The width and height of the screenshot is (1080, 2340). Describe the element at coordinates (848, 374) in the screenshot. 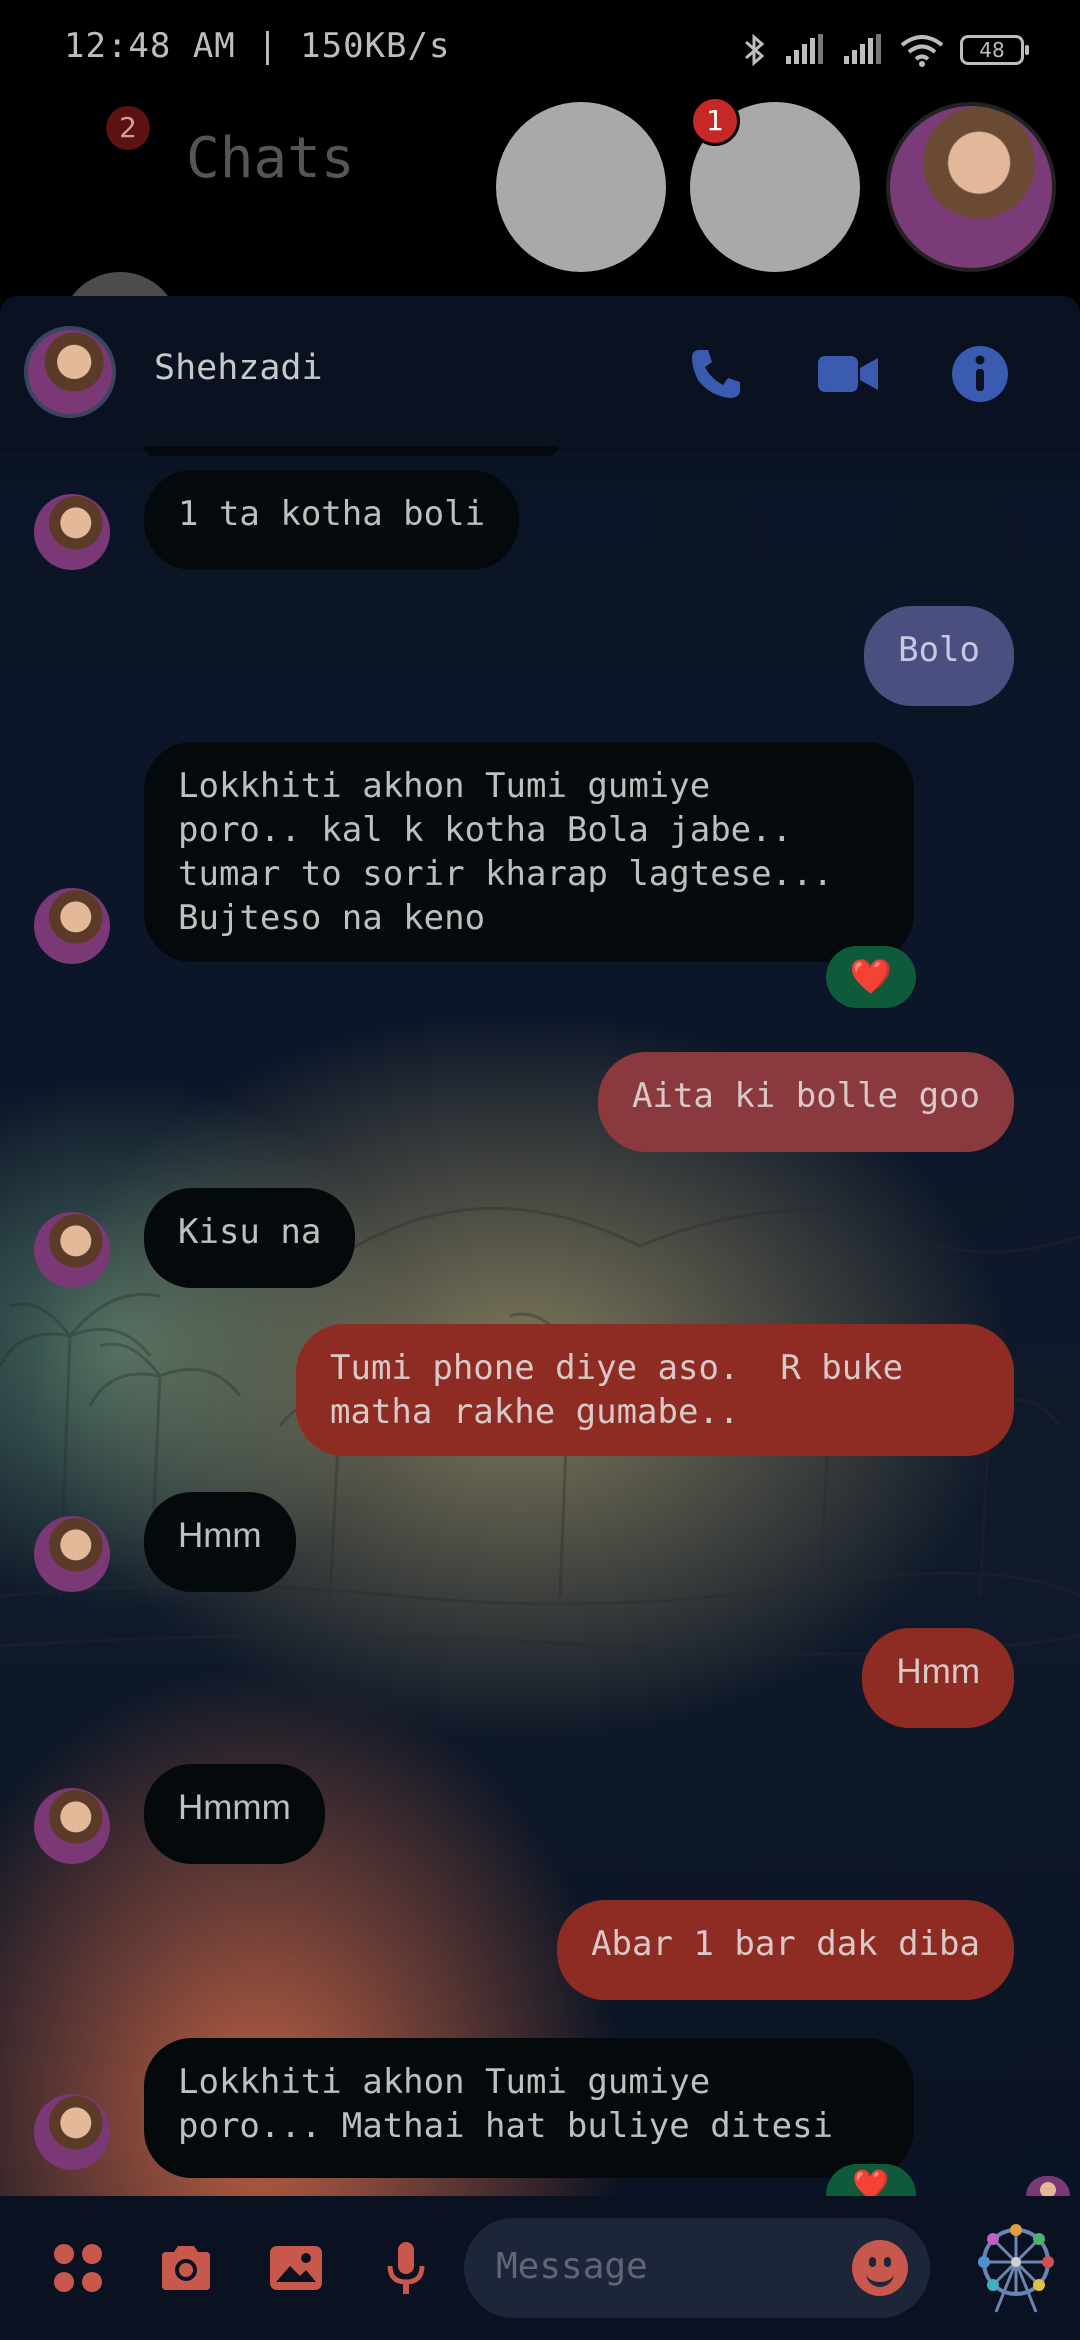

I see `video-call-icon` at that location.